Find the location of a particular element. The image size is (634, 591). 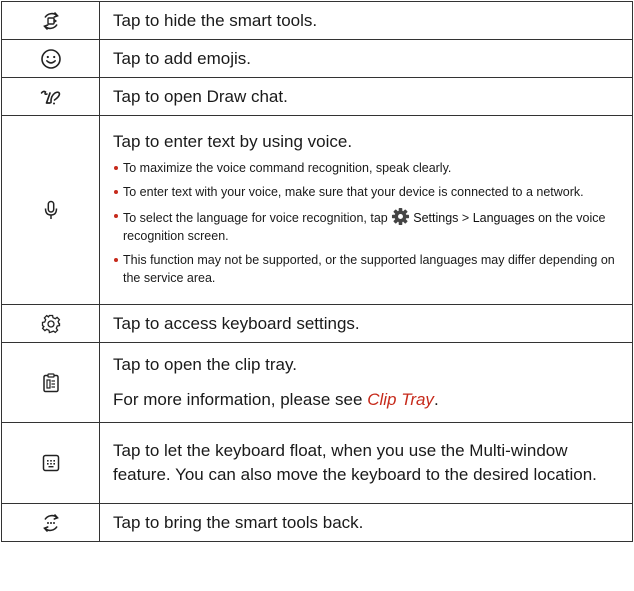

row-text: Tap to open Draw chat. is located at coordinates (366, 96).